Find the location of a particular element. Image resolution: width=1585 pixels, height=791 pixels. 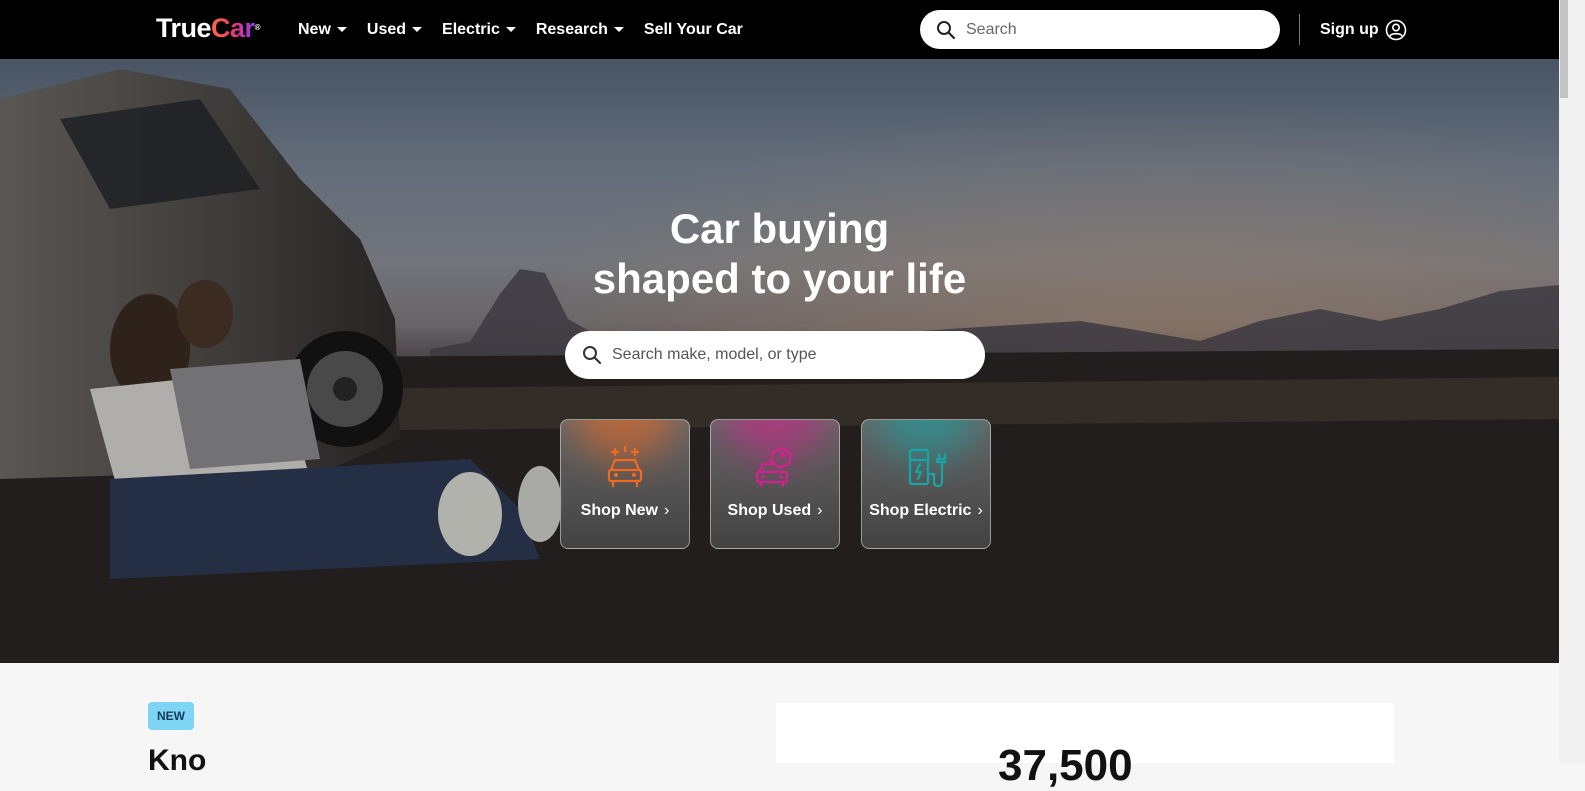

header-search-box is located at coordinates (1100, 29).